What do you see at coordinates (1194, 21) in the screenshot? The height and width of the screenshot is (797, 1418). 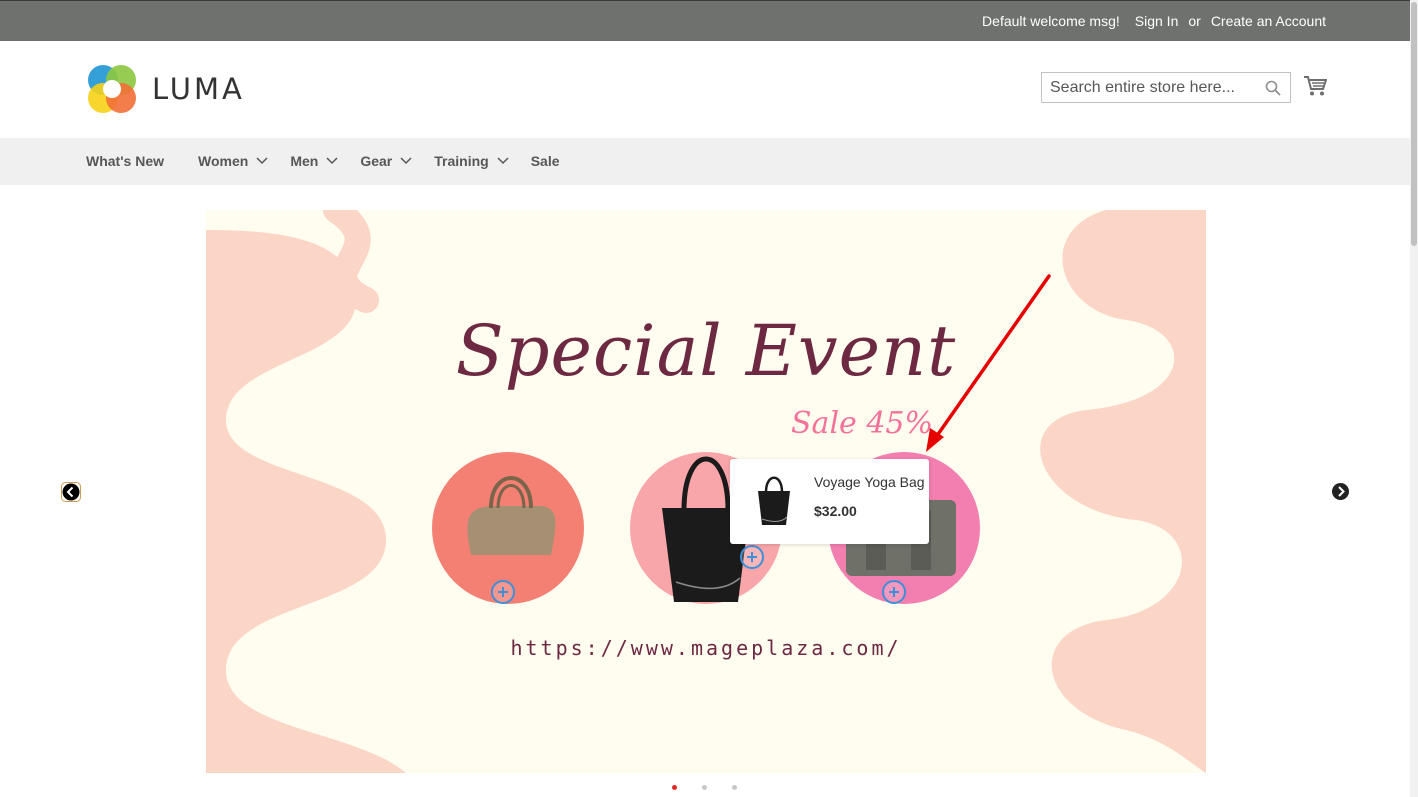 I see `or-separator: or` at bounding box center [1194, 21].